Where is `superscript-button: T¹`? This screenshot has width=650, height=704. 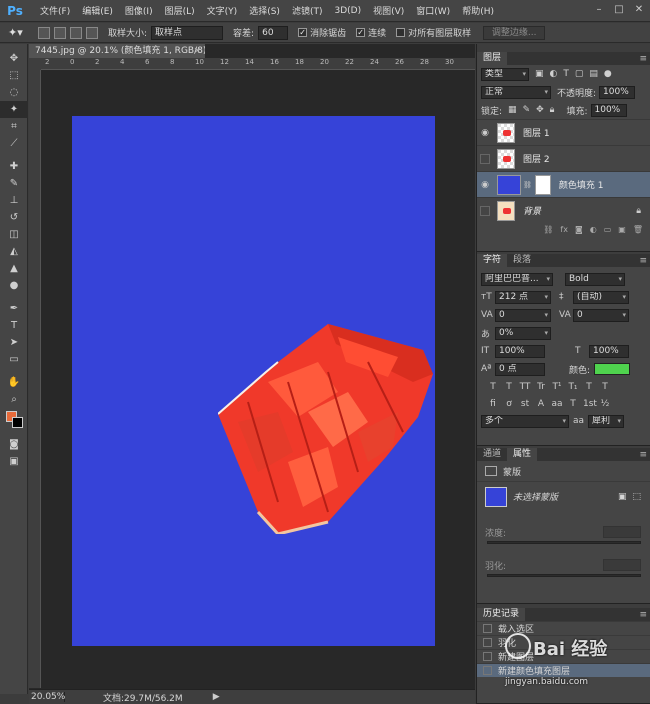 superscript-button: T¹ is located at coordinates (557, 387).